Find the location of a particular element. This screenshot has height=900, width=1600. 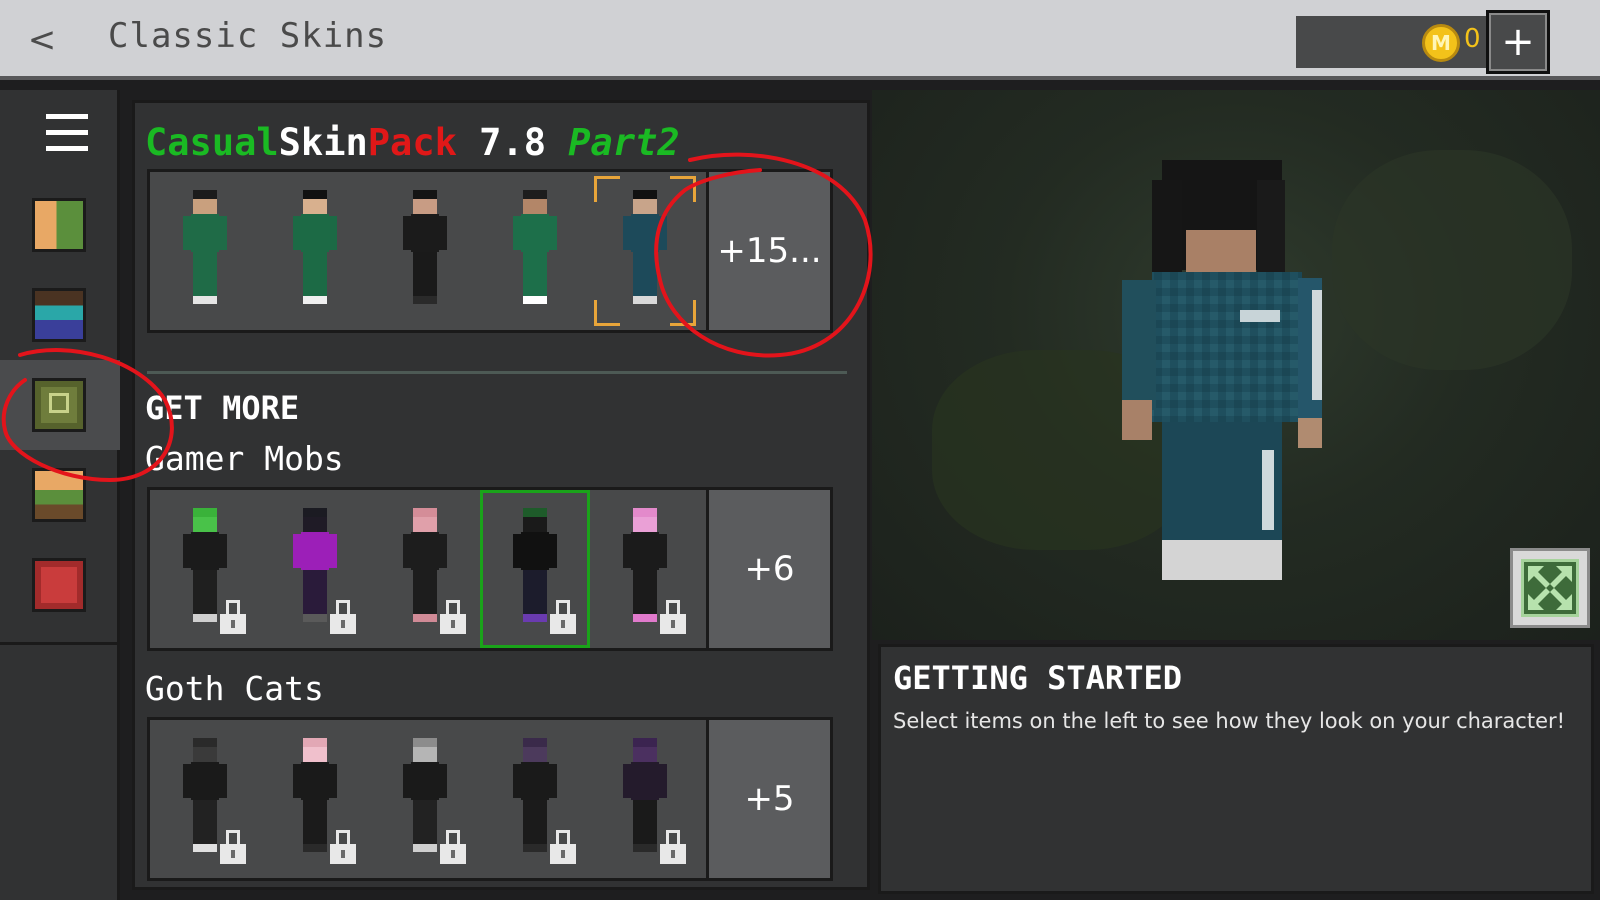

coin-count: 0 is located at coordinates (1472, 39).